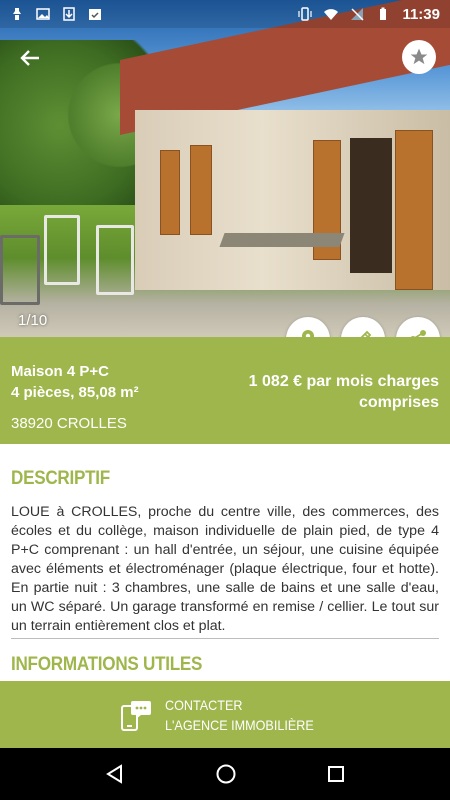  I want to click on contact-agency-button: CONTACTER L'AGENCE IMMOBILIÈRE, so click(225, 714).